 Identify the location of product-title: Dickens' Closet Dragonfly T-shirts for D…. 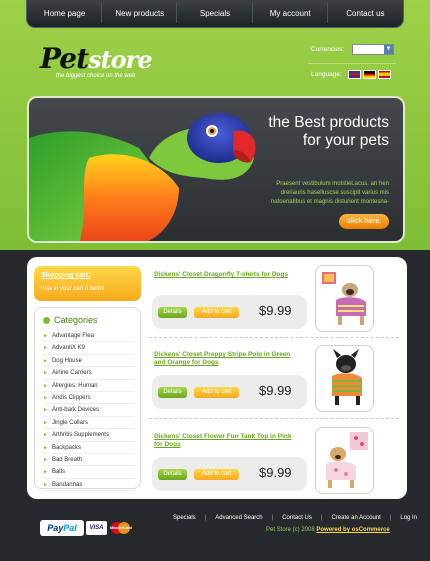
(225, 275).